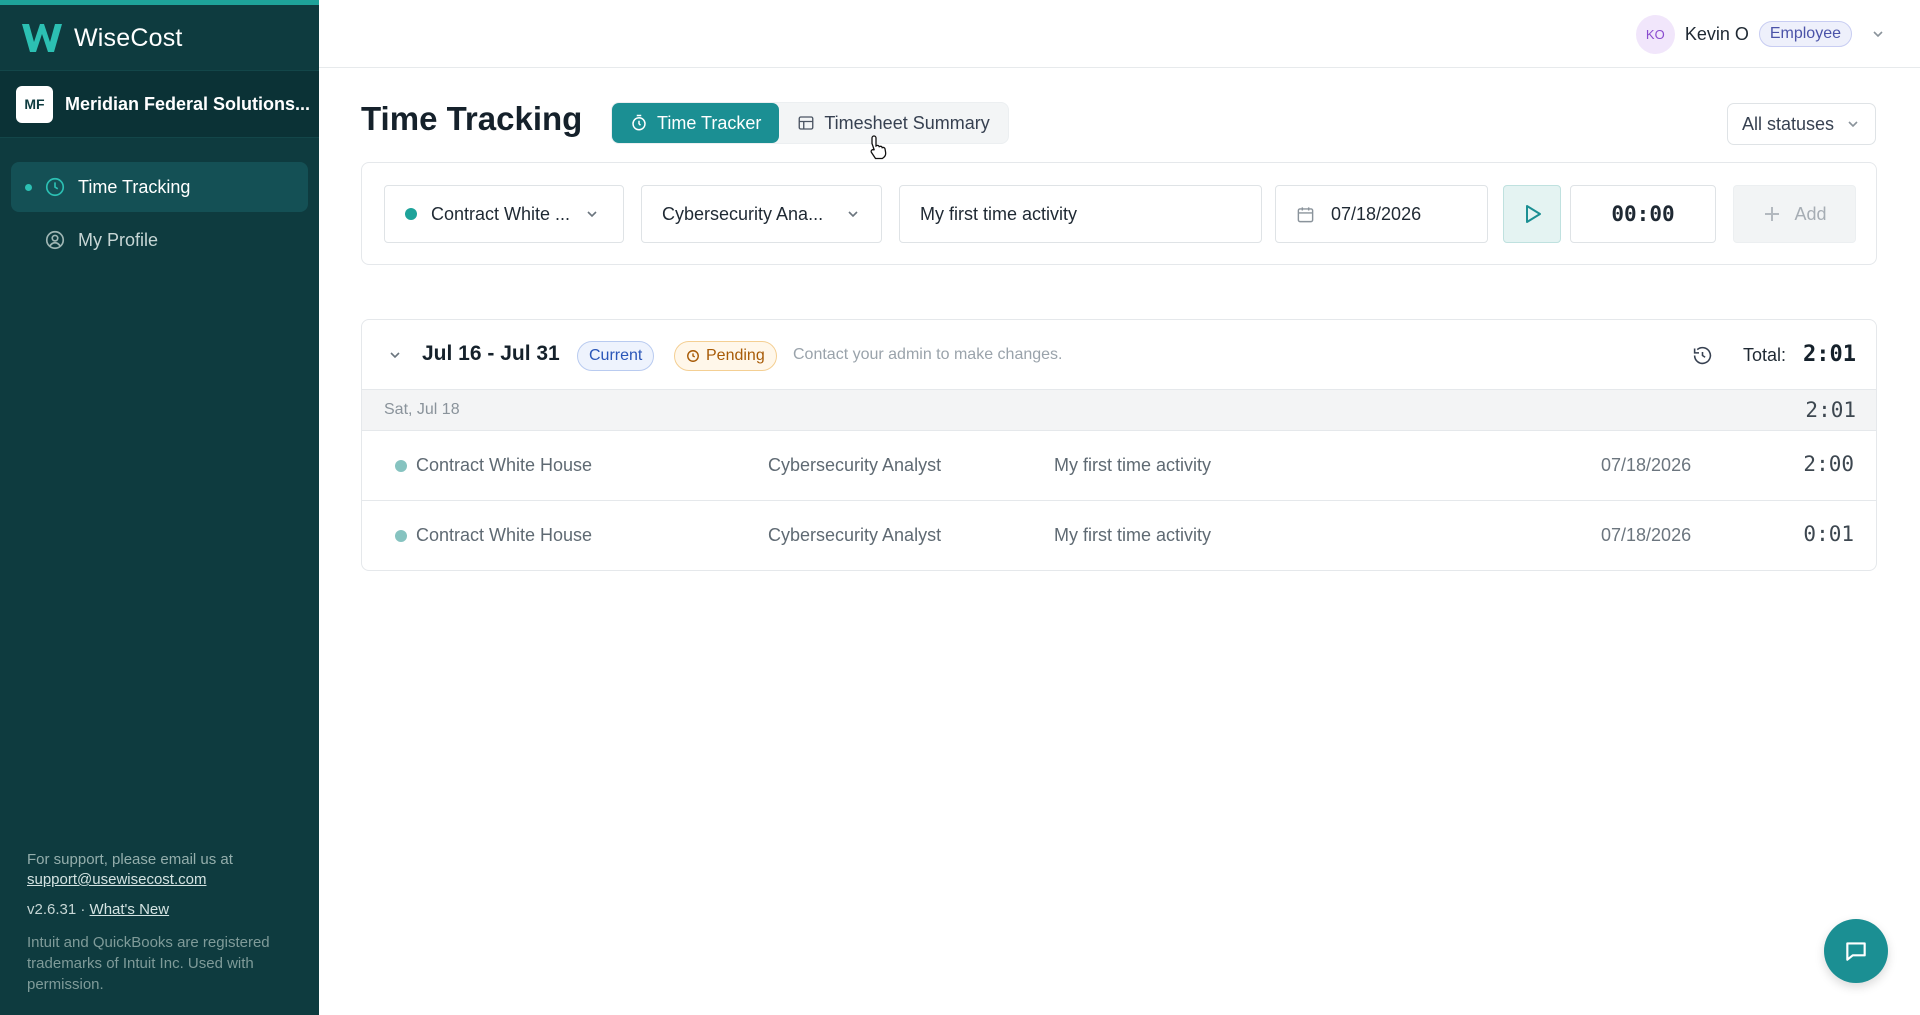 The height and width of the screenshot is (1015, 1920). What do you see at coordinates (128, 37) in the screenshot?
I see `brand-name: WiseCost` at bounding box center [128, 37].